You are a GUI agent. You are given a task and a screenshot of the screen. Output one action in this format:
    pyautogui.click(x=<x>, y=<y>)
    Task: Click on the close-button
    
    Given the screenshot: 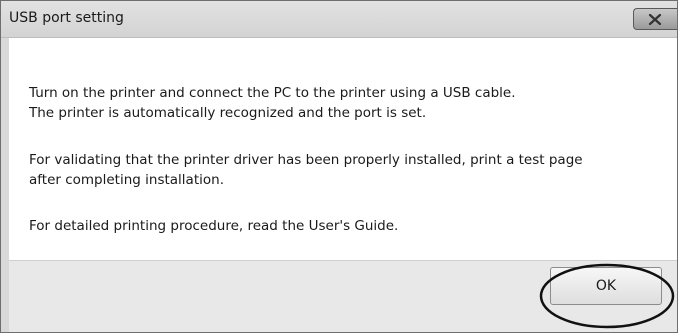 What is the action you would take?
    pyautogui.click(x=655, y=19)
    